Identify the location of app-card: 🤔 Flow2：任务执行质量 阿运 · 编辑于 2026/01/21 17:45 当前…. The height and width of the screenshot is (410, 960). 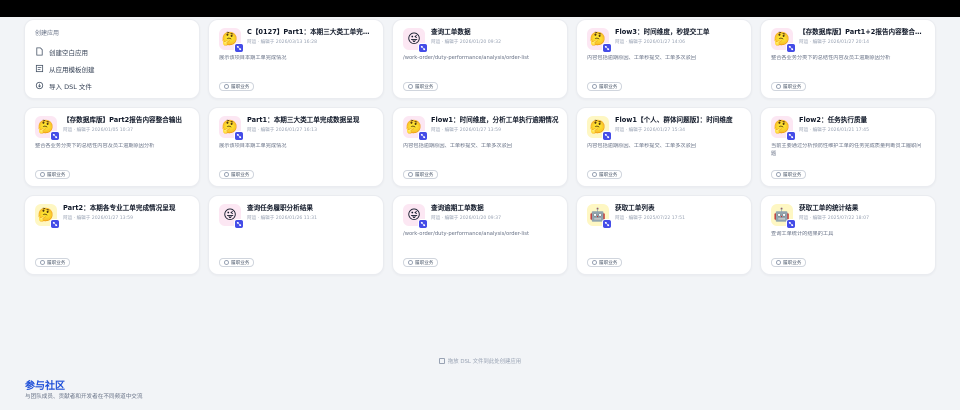
(848, 147).